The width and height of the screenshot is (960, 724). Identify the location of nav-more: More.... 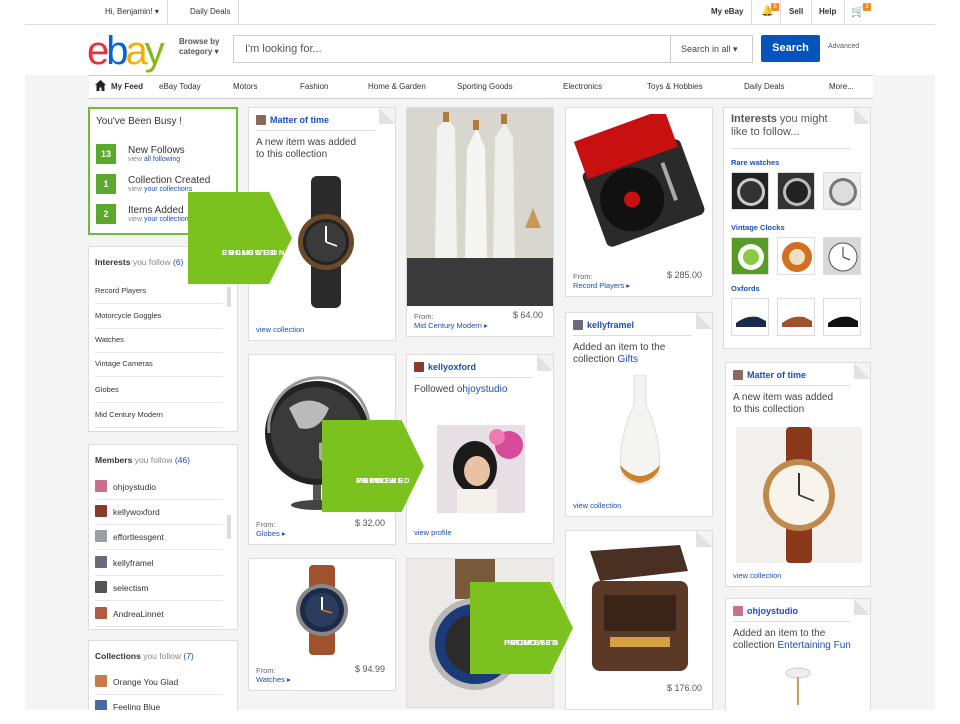
(841, 87).